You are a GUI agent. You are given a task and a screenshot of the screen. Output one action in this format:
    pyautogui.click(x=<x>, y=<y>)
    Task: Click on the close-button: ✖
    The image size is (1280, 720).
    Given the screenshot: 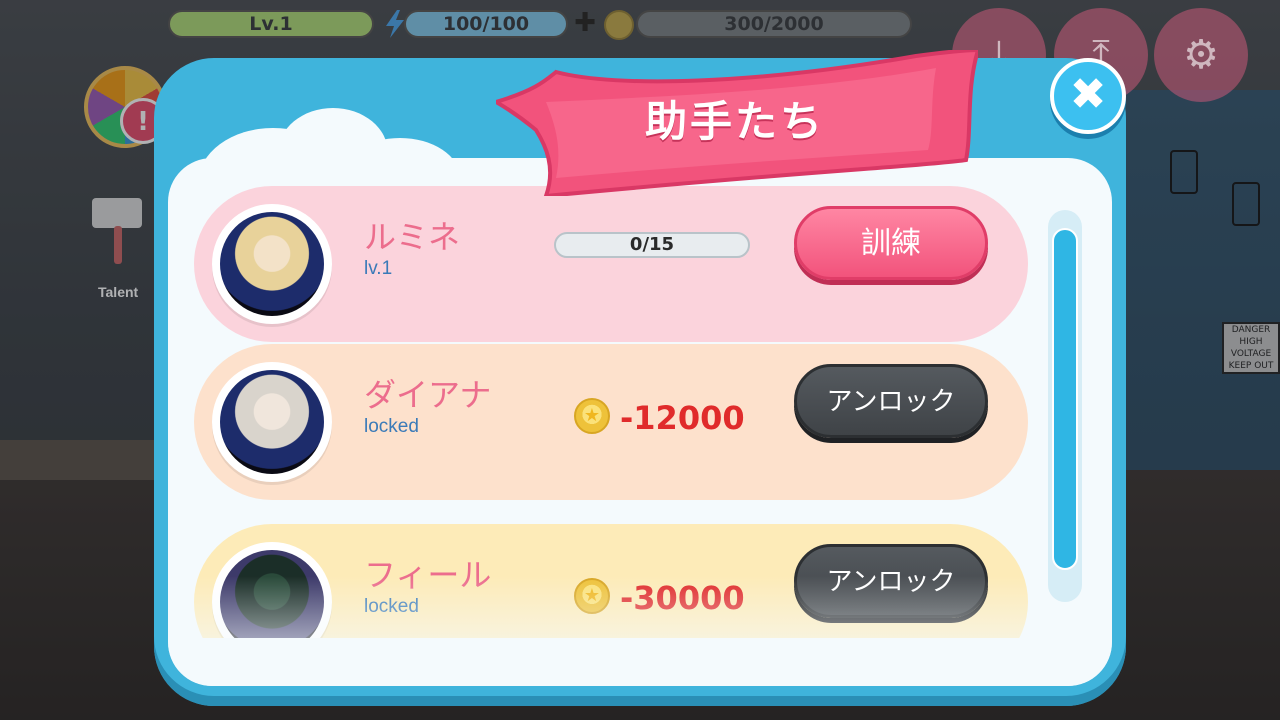 What is the action you would take?
    pyautogui.click(x=1088, y=96)
    